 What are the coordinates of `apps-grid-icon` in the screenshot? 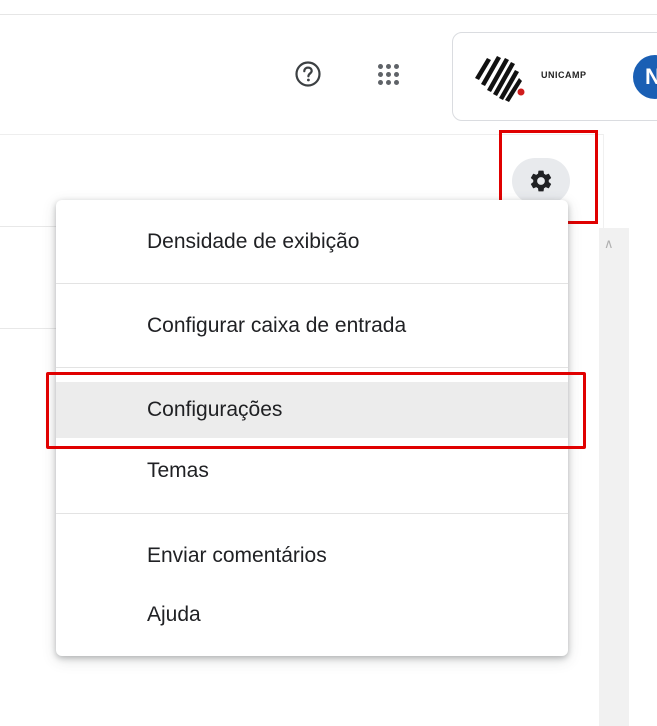 It's located at (388, 74).